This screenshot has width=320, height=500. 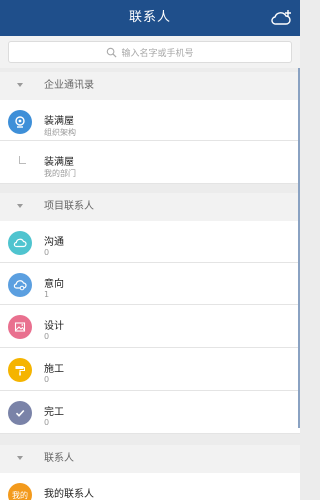 I want to click on page-title: 联系人, so click(x=149, y=17).